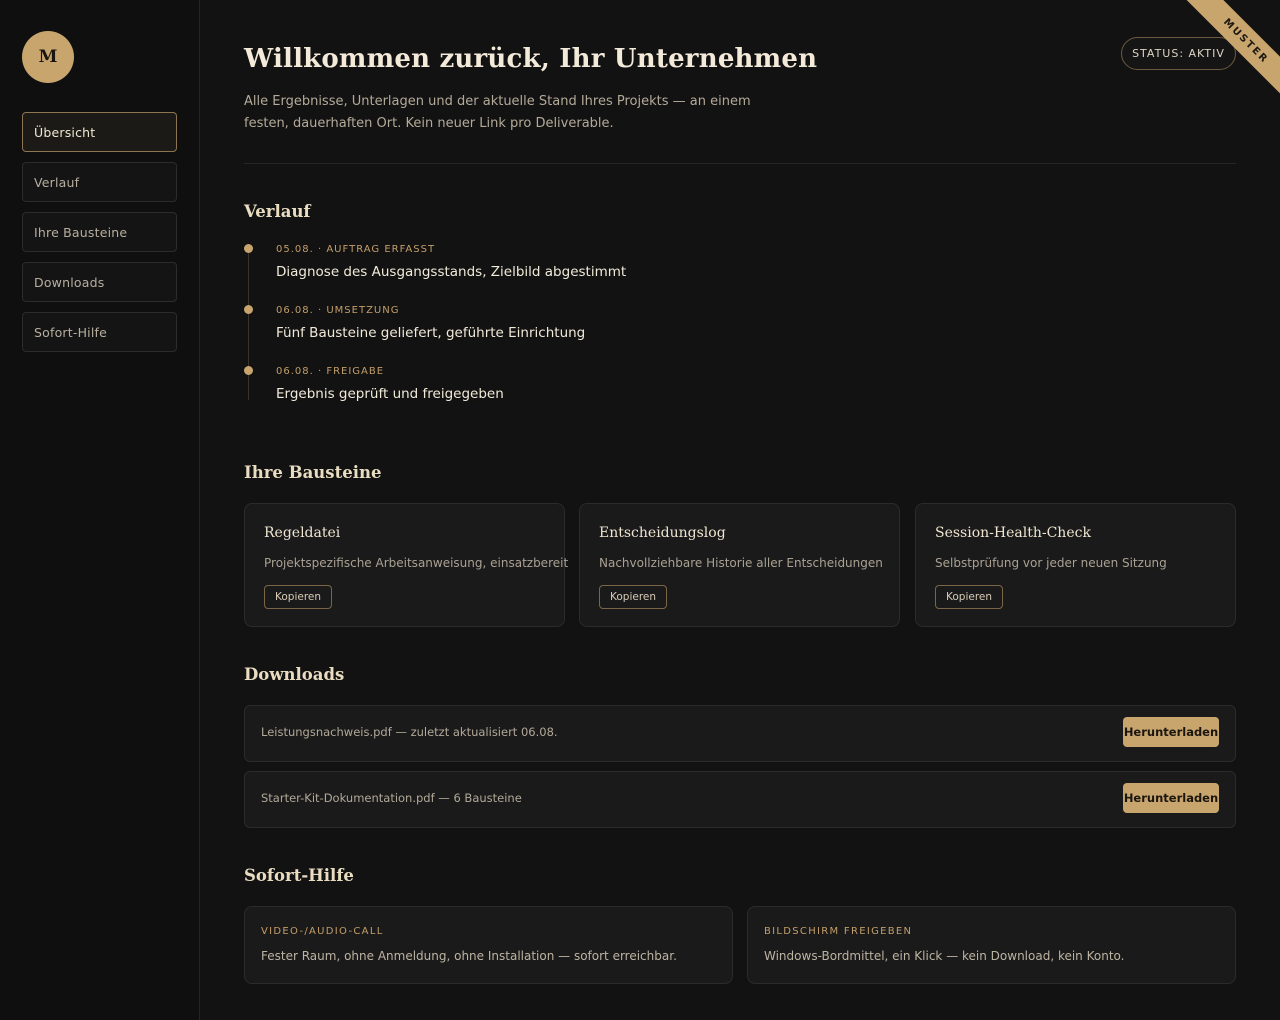 This screenshot has height=1020, width=1280. What do you see at coordinates (1013, 533) in the screenshot?
I see `card-title: Session-Health-Check` at bounding box center [1013, 533].